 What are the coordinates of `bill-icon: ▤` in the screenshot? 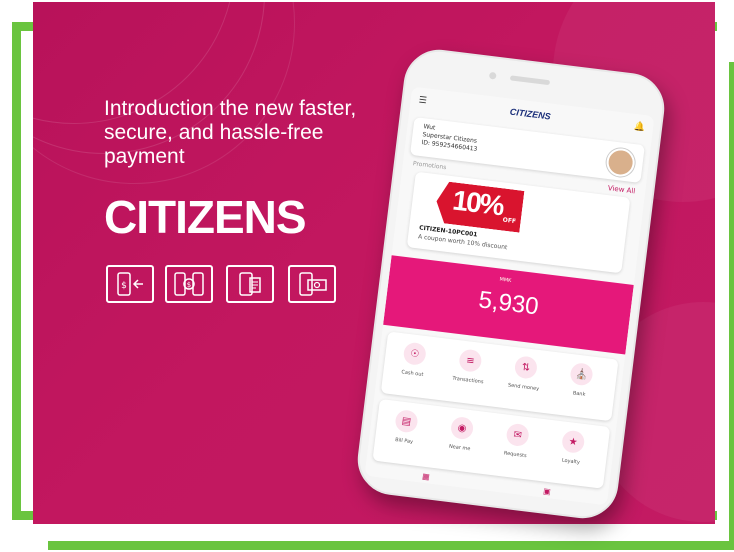 It's located at (406, 421).